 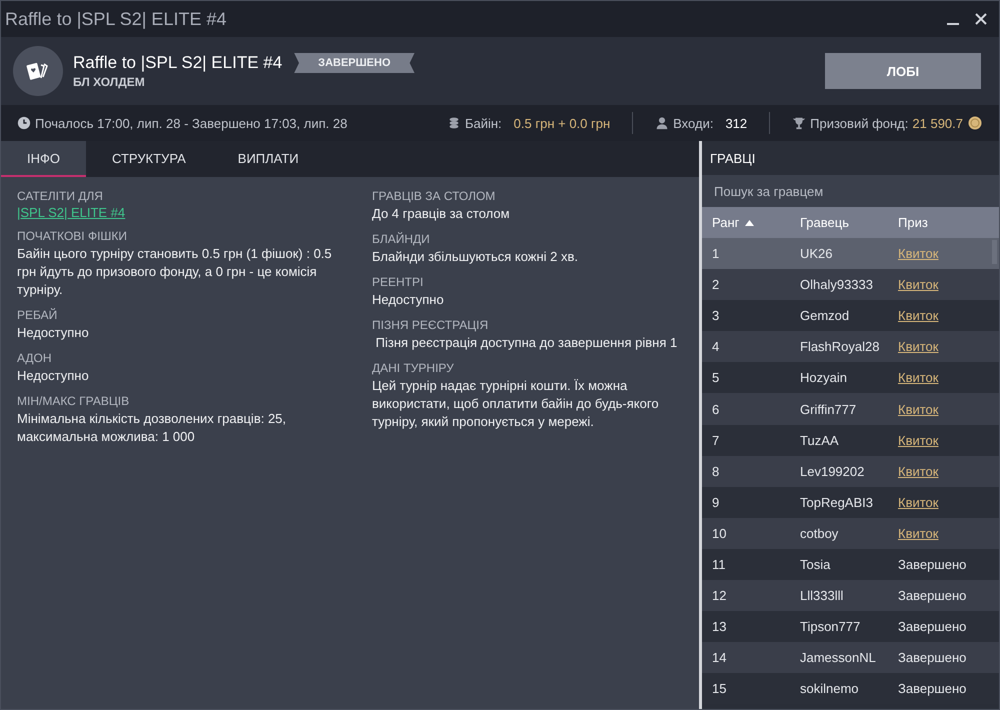 What do you see at coordinates (476, 257) in the screenshot?
I see `info-value: Блайнди збільшуються кожні 2 хв.` at bounding box center [476, 257].